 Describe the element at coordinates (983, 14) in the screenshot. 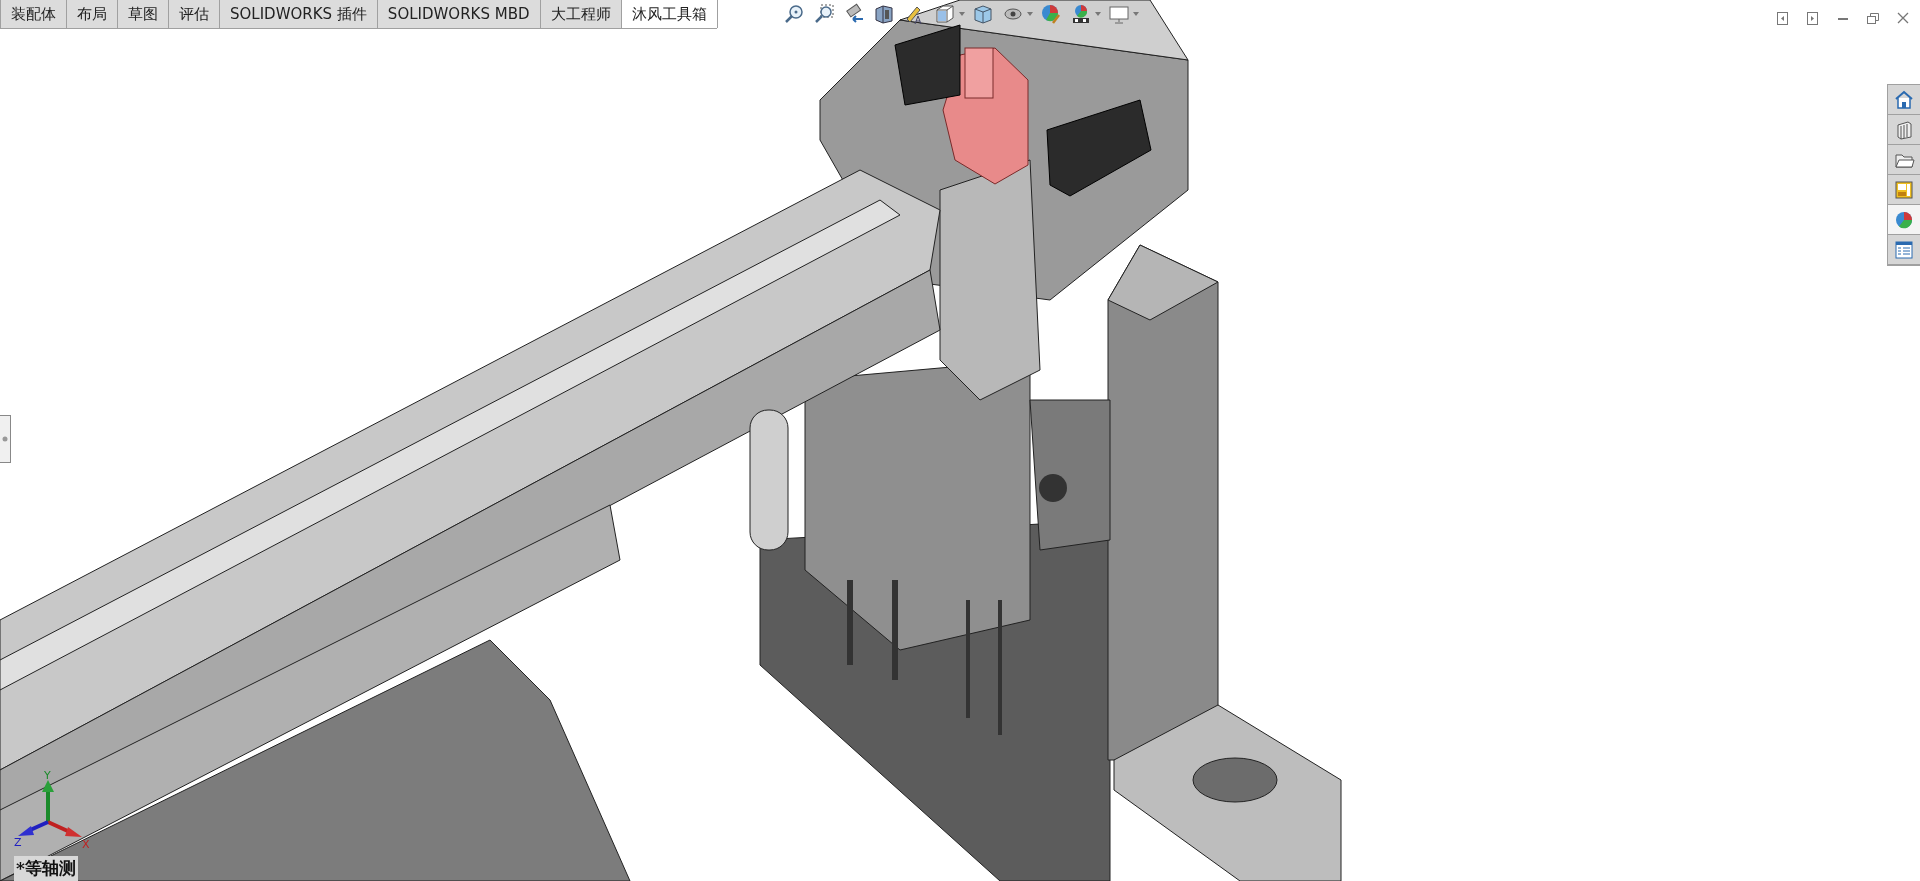

I see `shaded-box-icon` at that location.